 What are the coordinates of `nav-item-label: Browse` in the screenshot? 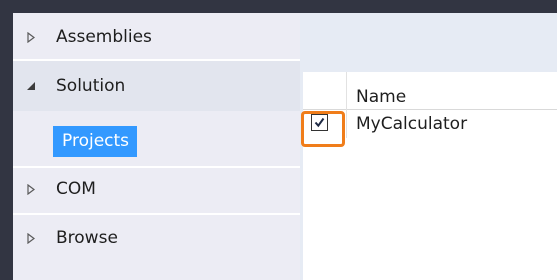 It's located at (87, 238).